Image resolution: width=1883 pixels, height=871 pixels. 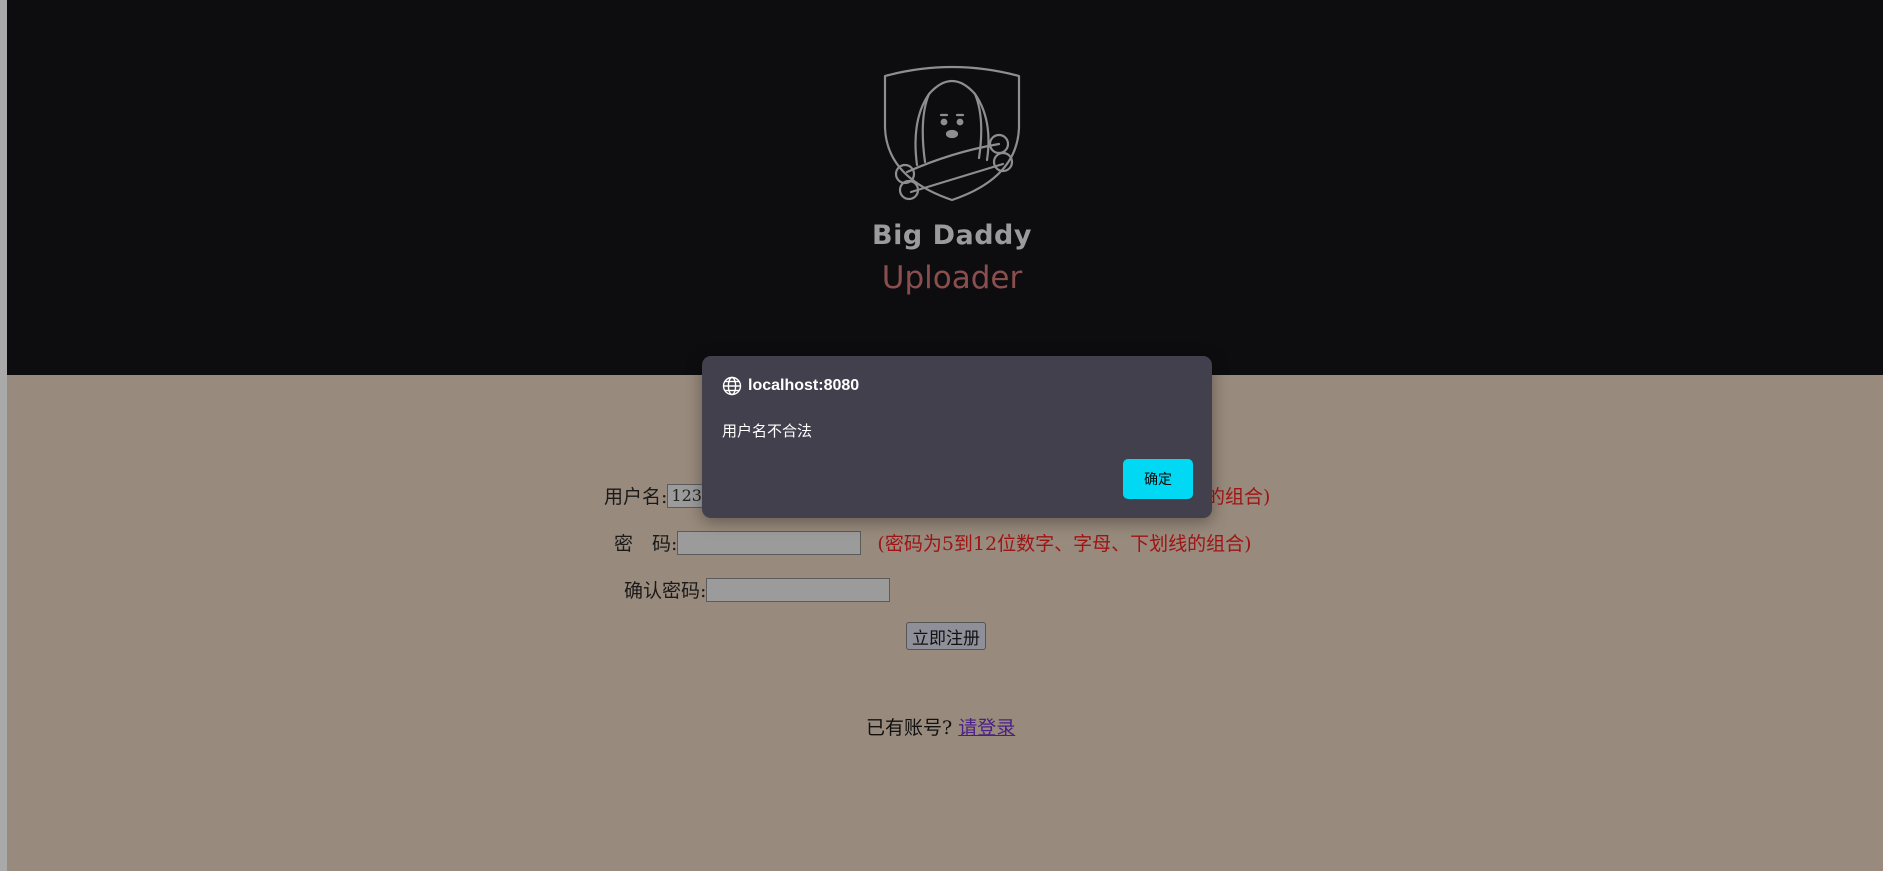 I want to click on brand-product: Uploader, so click(x=952, y=278).